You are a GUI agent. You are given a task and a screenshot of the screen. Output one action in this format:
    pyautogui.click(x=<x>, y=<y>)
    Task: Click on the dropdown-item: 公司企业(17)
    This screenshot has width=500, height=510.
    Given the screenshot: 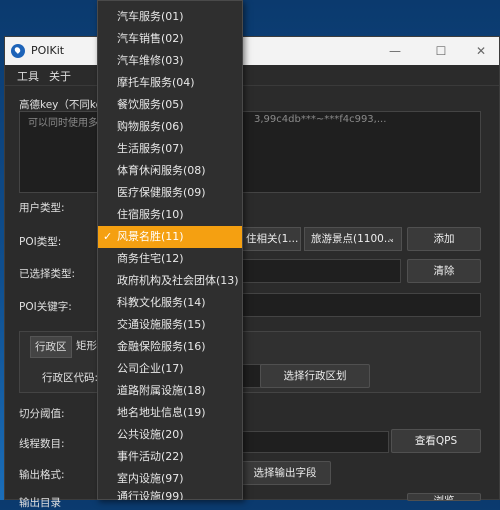 What is the action you would take?
    pyautogui.click(x=170, y=369)
    